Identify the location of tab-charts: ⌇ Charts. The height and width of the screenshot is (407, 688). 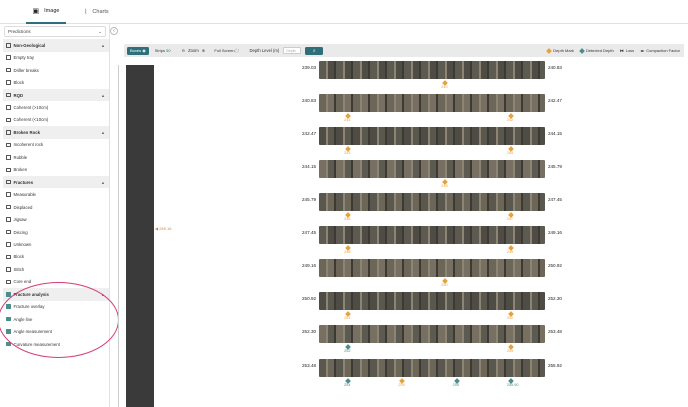
(104, 12).